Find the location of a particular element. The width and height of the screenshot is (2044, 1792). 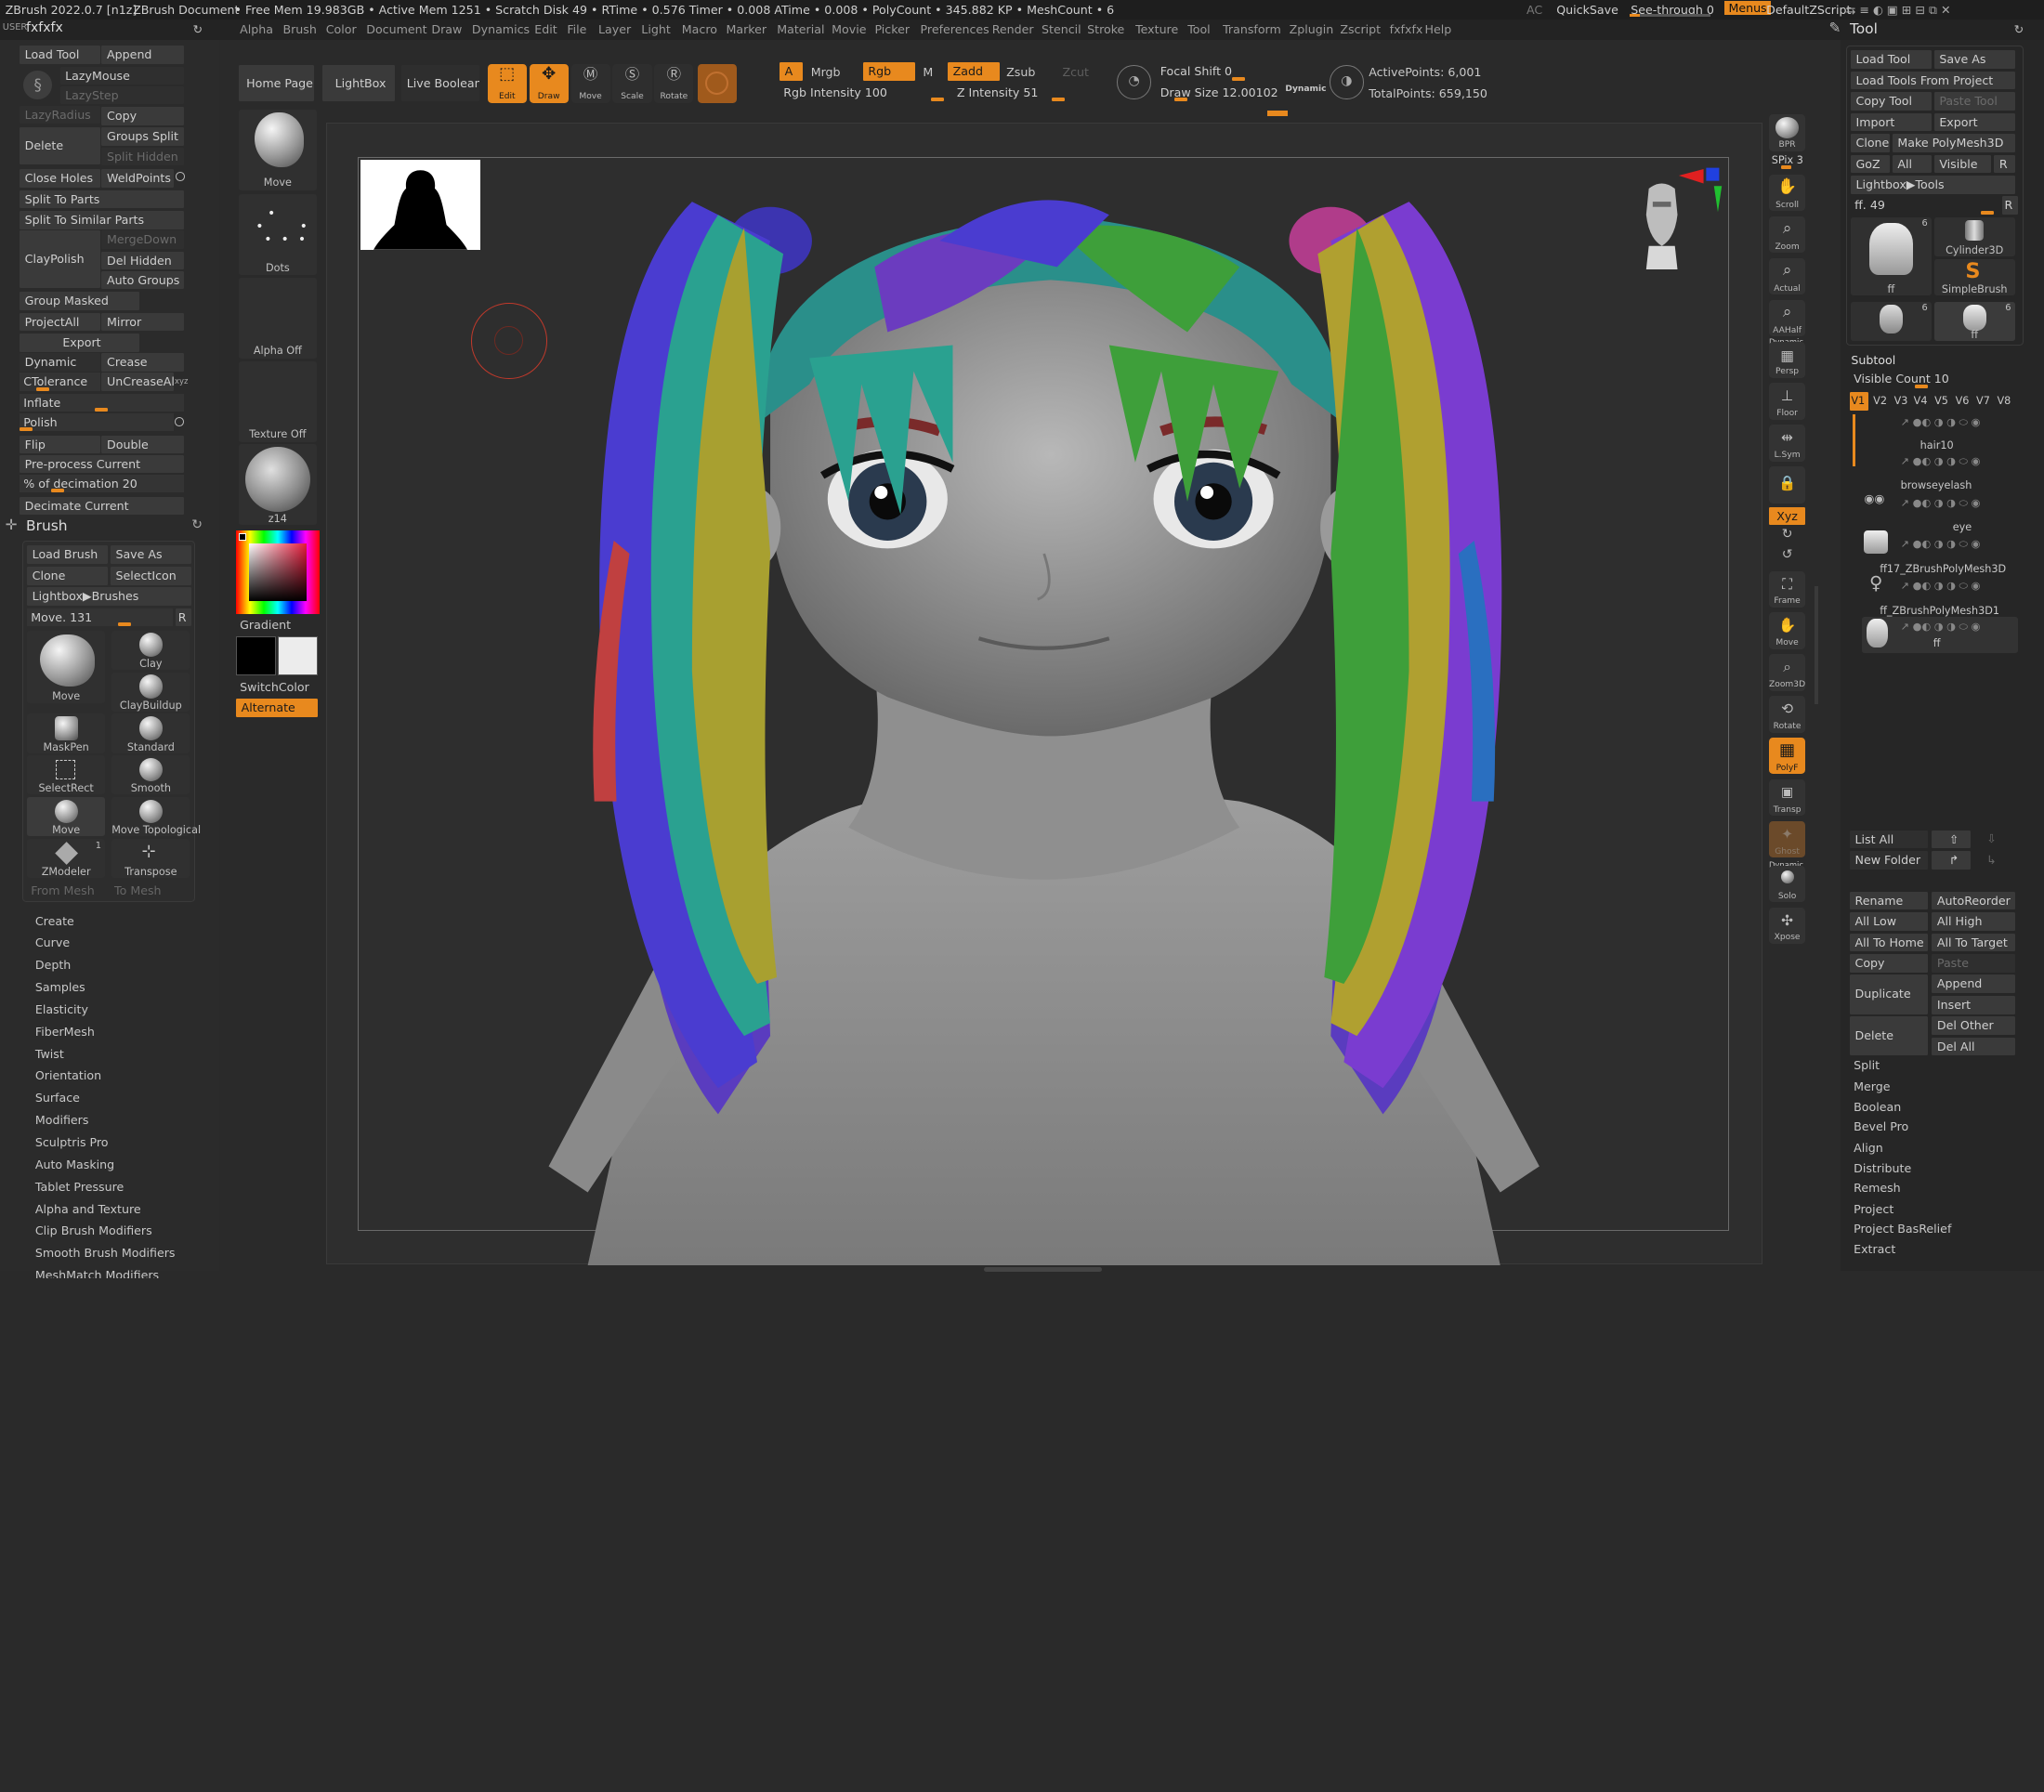

subtool-row-eye: eye is located at coordinates (1962, 527).